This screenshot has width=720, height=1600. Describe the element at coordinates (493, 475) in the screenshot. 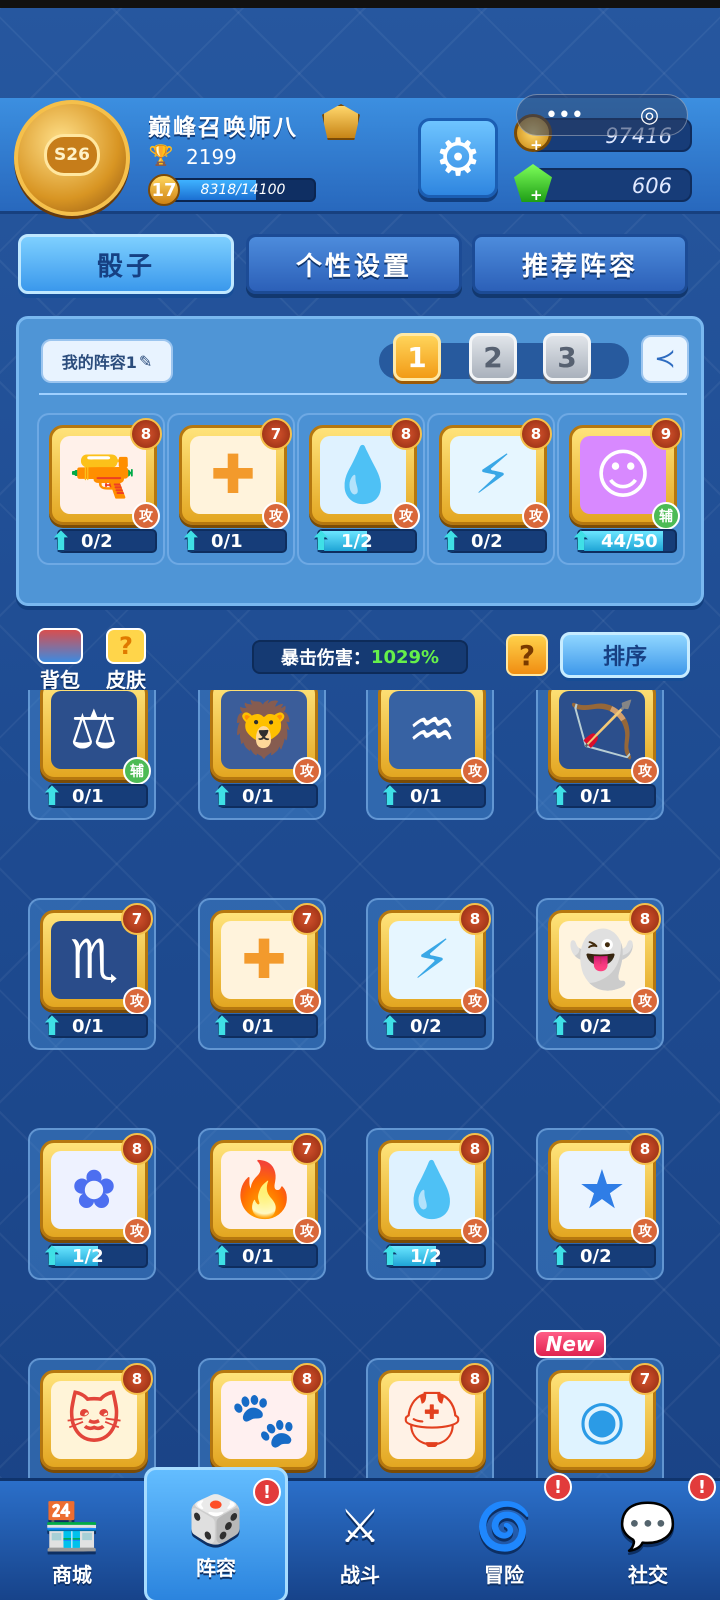

I see `dice-face-icon: ⚡` at that location.